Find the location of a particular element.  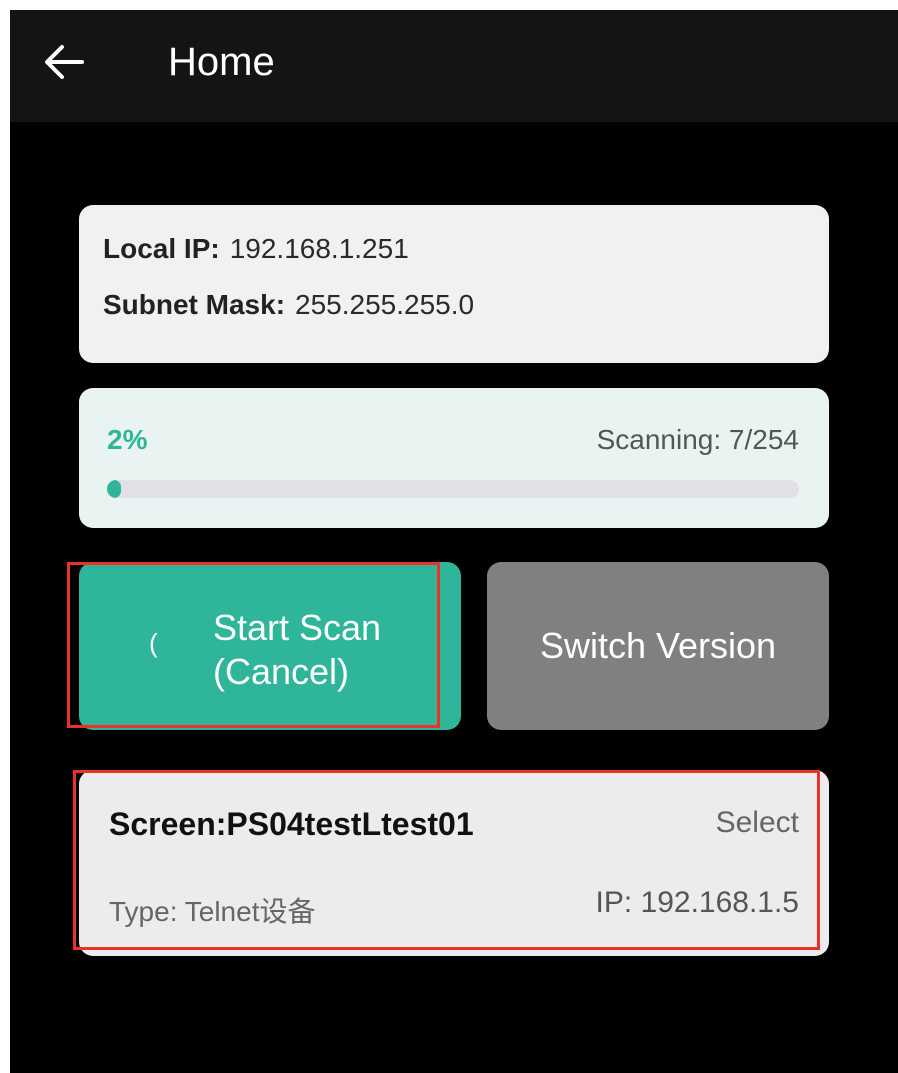

loading-spinner-icon: ( is located at coordinates (153, 643).